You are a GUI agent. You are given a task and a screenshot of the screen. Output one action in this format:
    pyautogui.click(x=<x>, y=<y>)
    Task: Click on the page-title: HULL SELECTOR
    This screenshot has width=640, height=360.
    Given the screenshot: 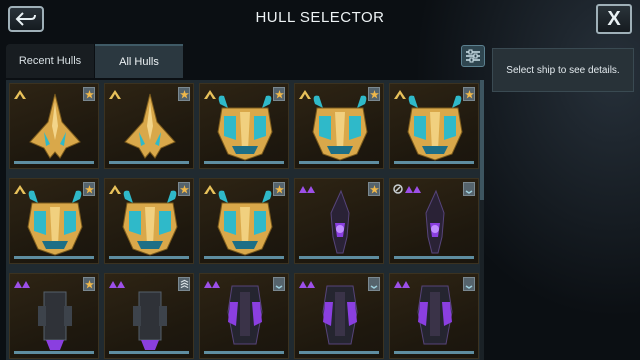 What is the action you would take?
    pyautogui.click(x=320, y=17)
    